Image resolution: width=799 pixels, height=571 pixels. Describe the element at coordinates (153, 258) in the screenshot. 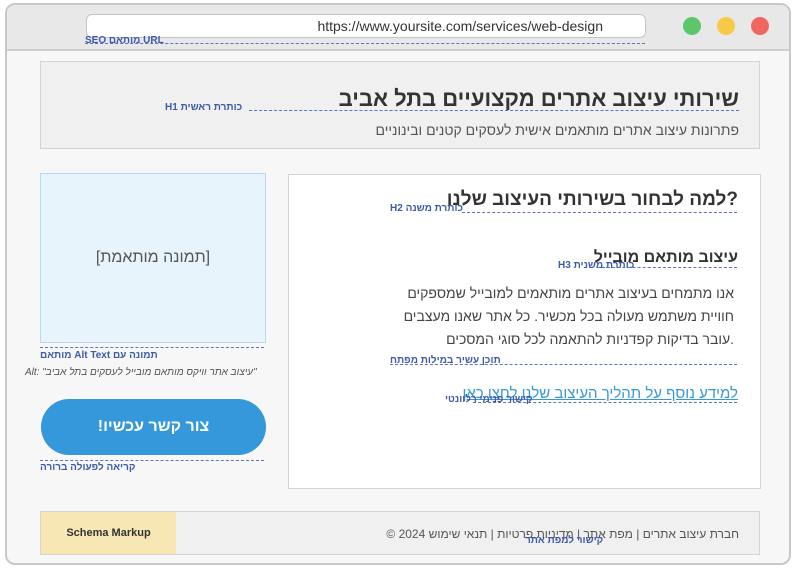

I see `image-placeholder: [תמונה מותאמת]` at that location.